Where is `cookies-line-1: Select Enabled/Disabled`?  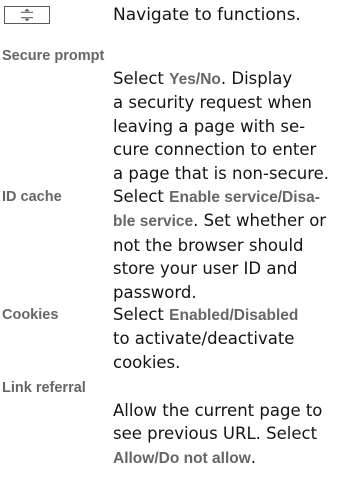 cookies-line-1: Select Enabled/Disabled is located at coordinates (206, 314).